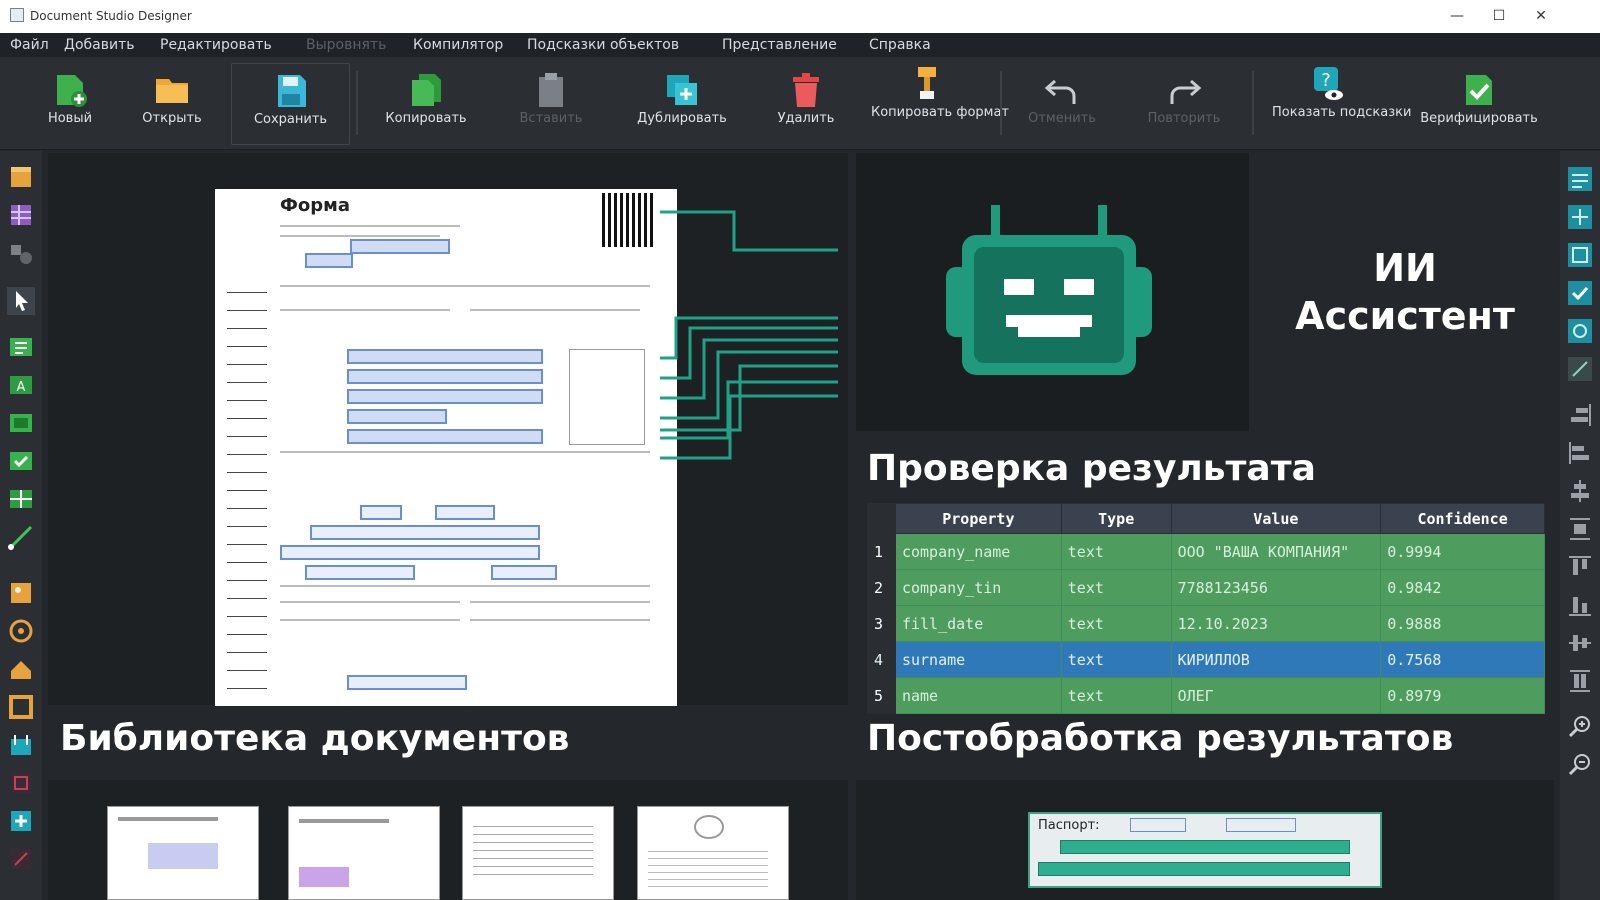 The image size is (1600, 900). What do you see at coordinates (1580, 293) in the screenshot?
I see `validation-icon` at bounding box center [1580, 293].